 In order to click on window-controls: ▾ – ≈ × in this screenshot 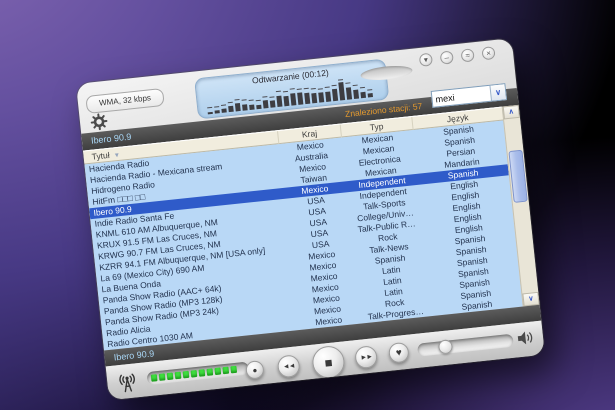, I will do `click(457, 56)`.